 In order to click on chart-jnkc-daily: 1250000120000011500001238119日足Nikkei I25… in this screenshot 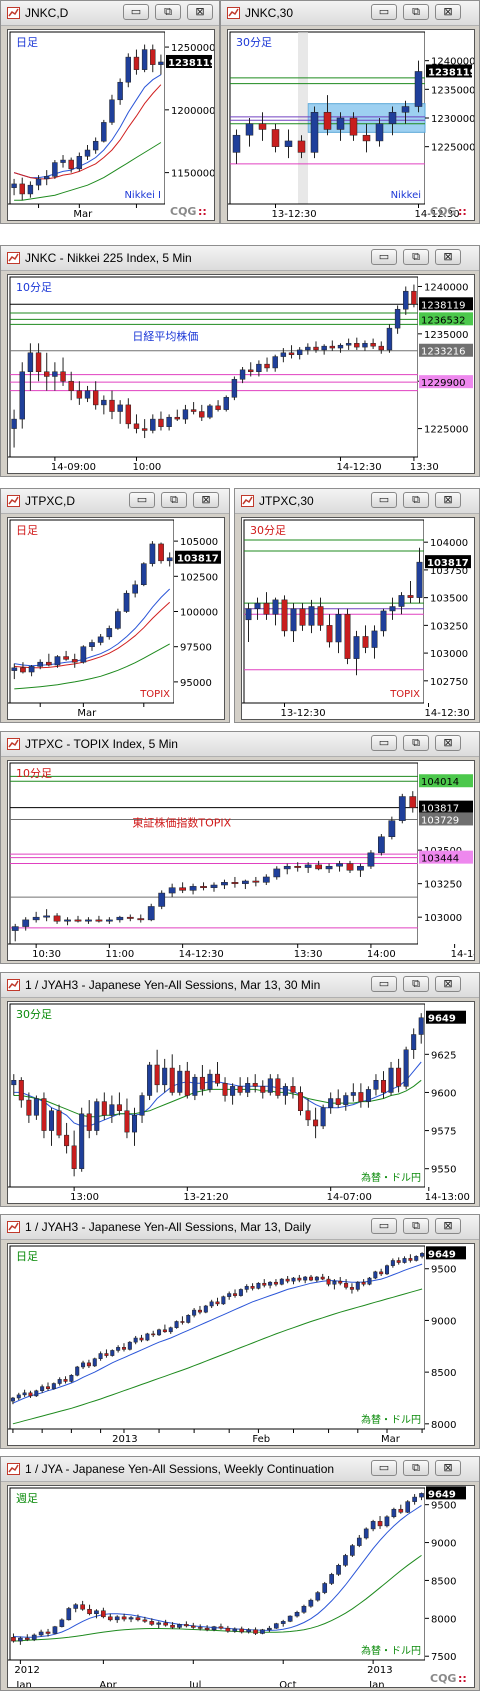, I will do `click(111, 125)`.